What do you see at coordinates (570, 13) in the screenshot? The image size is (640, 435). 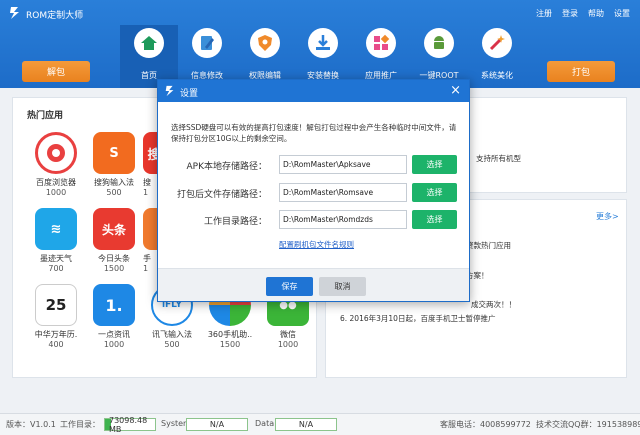 I see `login-link: 登录` at bounding box center [570, 13].